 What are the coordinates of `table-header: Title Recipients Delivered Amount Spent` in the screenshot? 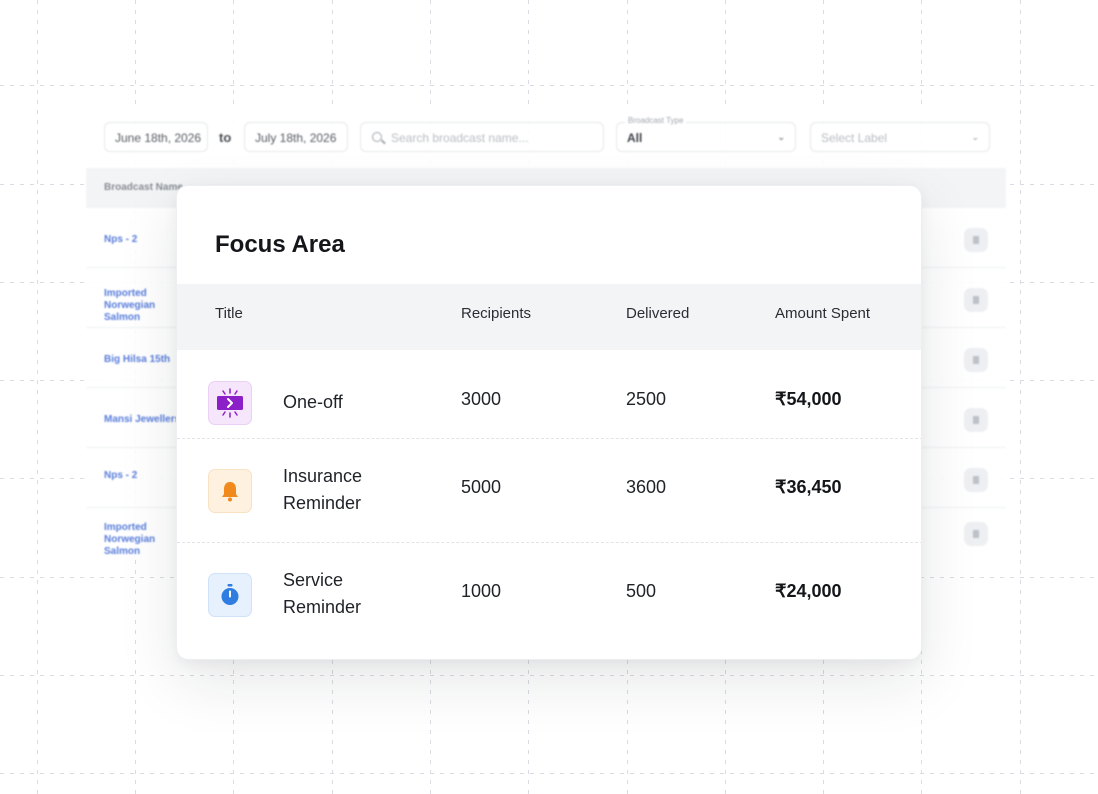 It's located at (549, 317).